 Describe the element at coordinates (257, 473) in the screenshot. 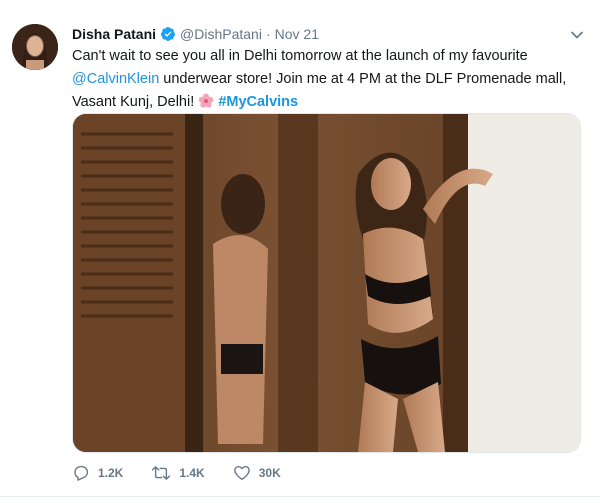

I see `like-button: 30K` at that location.